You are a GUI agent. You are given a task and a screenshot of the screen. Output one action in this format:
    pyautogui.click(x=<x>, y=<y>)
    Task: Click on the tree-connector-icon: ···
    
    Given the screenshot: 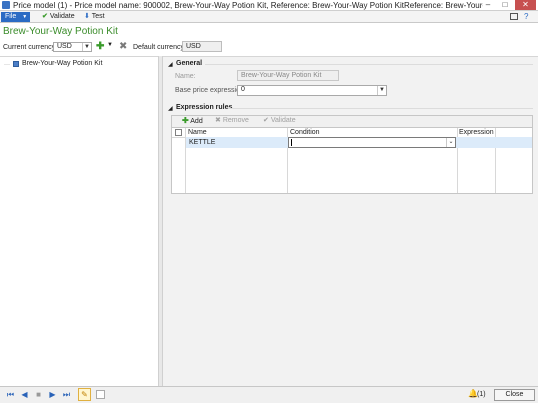 What is the action you would take?
    pyautogui.click(x=7, y=65)
    